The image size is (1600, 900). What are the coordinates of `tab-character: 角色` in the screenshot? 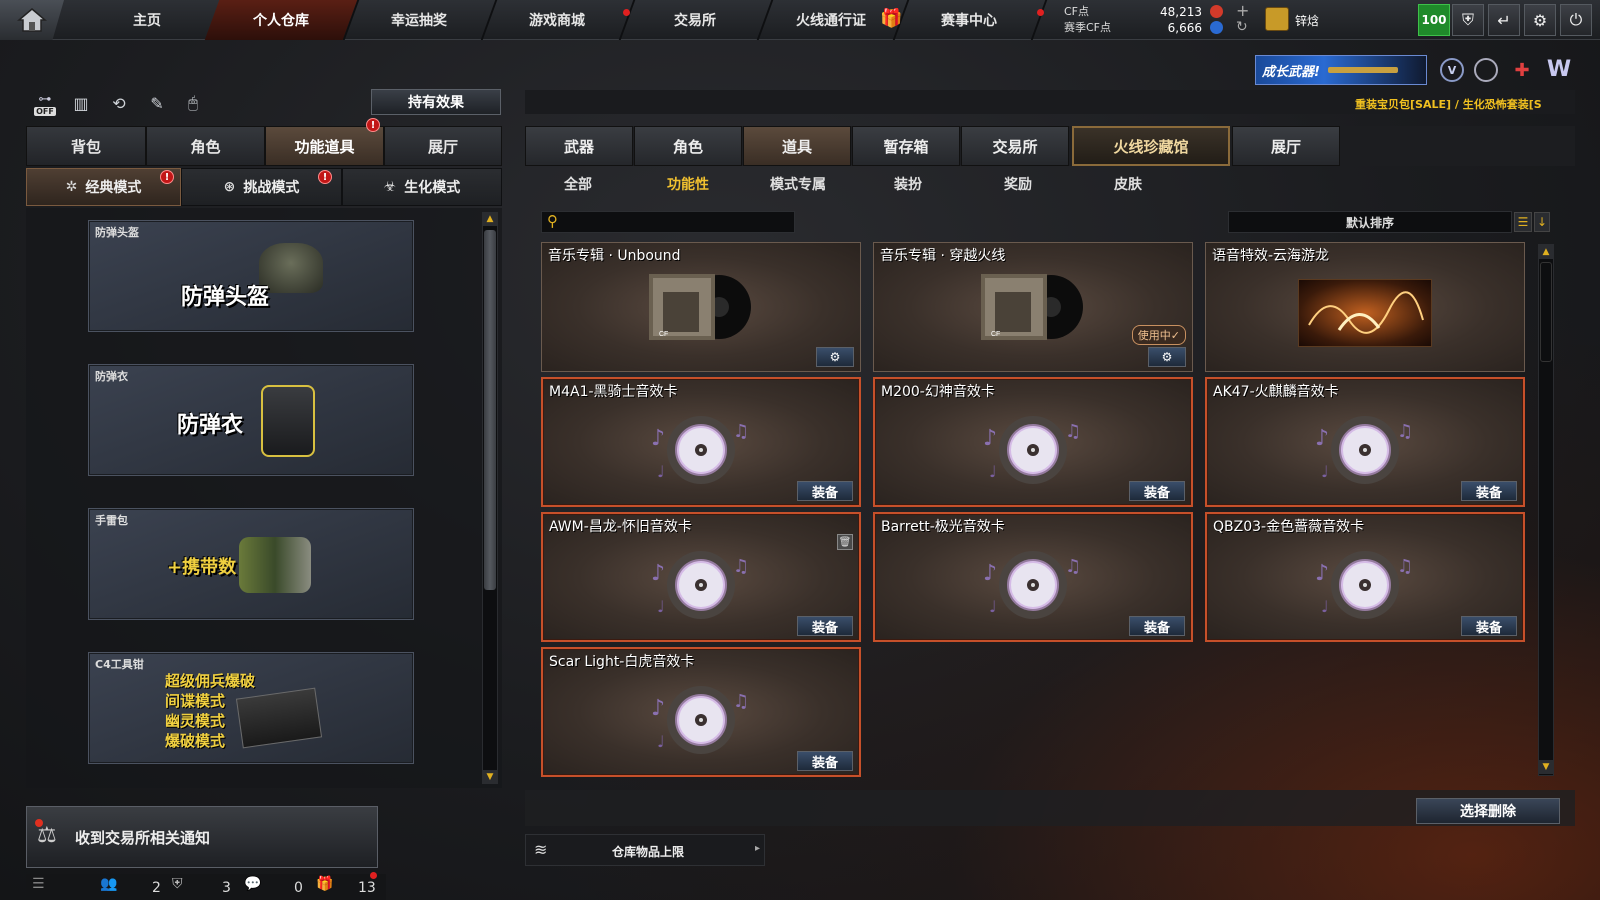 It's located at (205, 146).